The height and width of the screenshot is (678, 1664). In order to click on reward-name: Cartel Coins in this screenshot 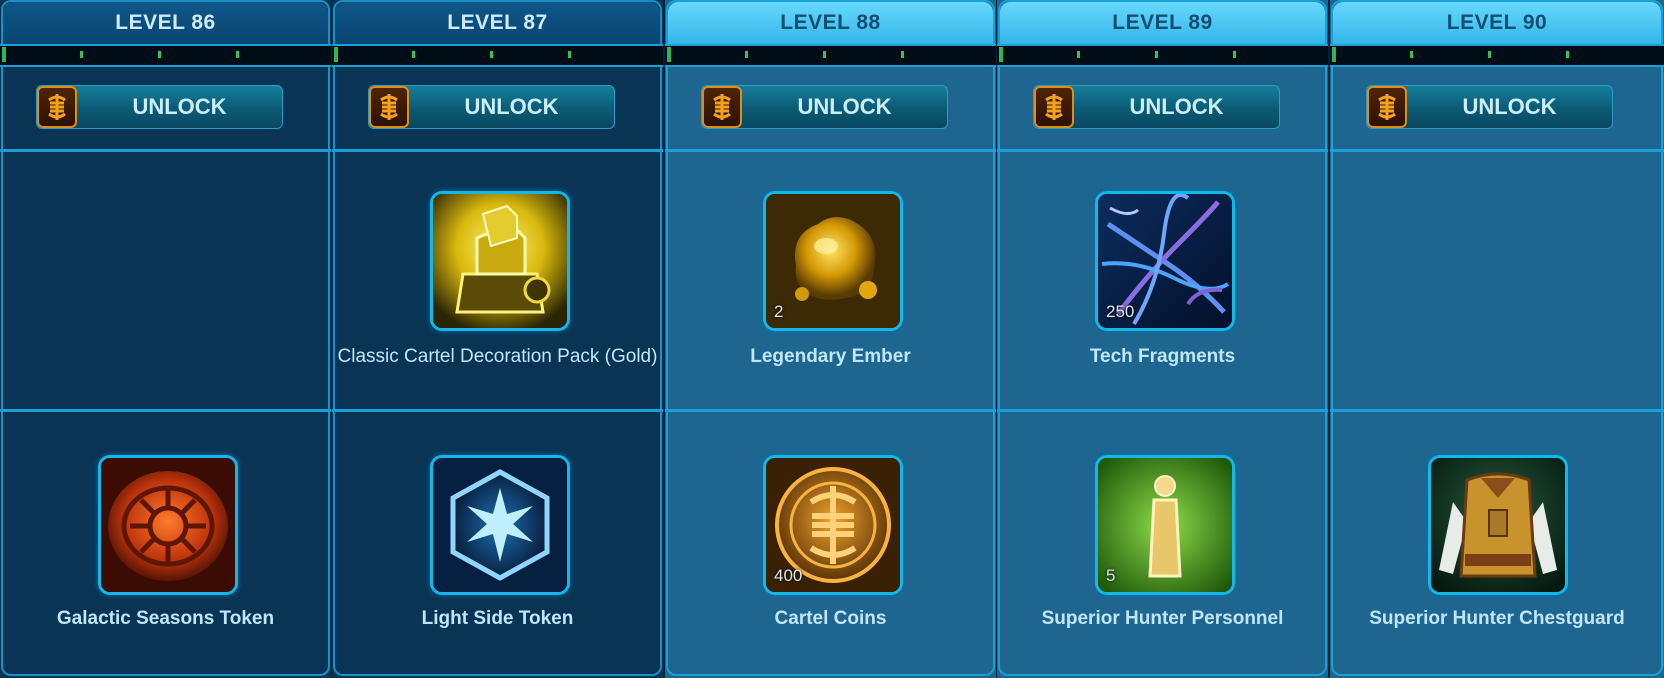, I will do `click(830, 618)`.